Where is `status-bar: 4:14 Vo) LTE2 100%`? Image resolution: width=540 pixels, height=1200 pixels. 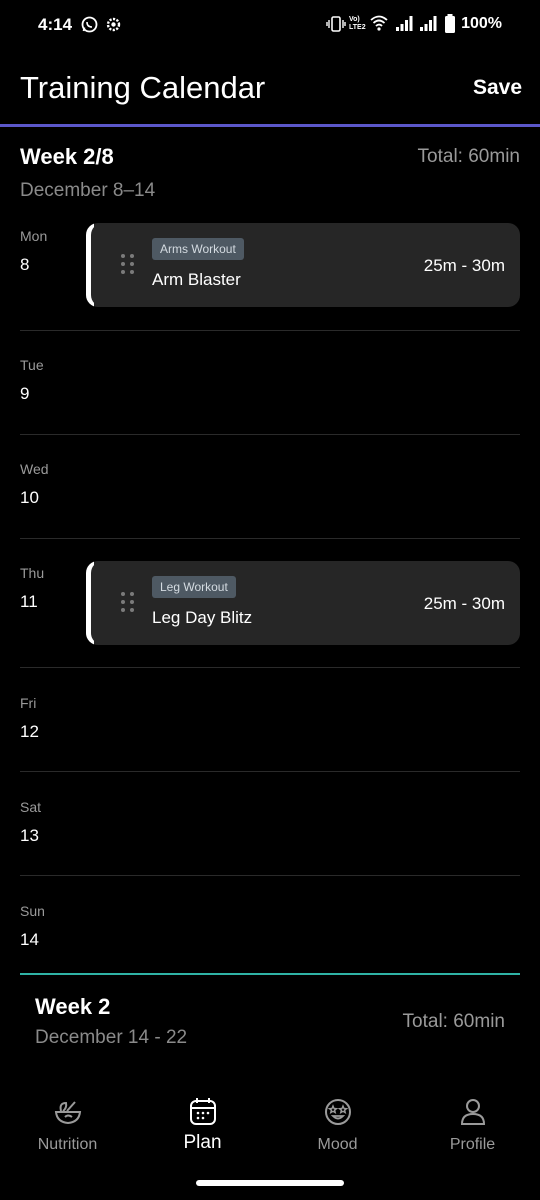 status-bar: 4:14 Vo) LTE2 100% is located at coordinates (270, 25).